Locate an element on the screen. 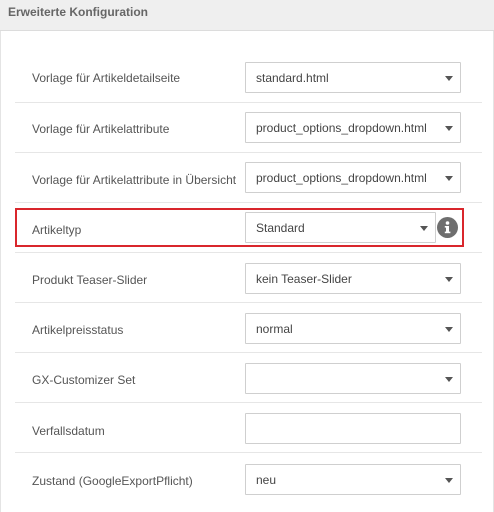 This screenshot has width=494, height=512. form-row-expiry-date: Verfallsdatum is located at coordinates (248, 428).